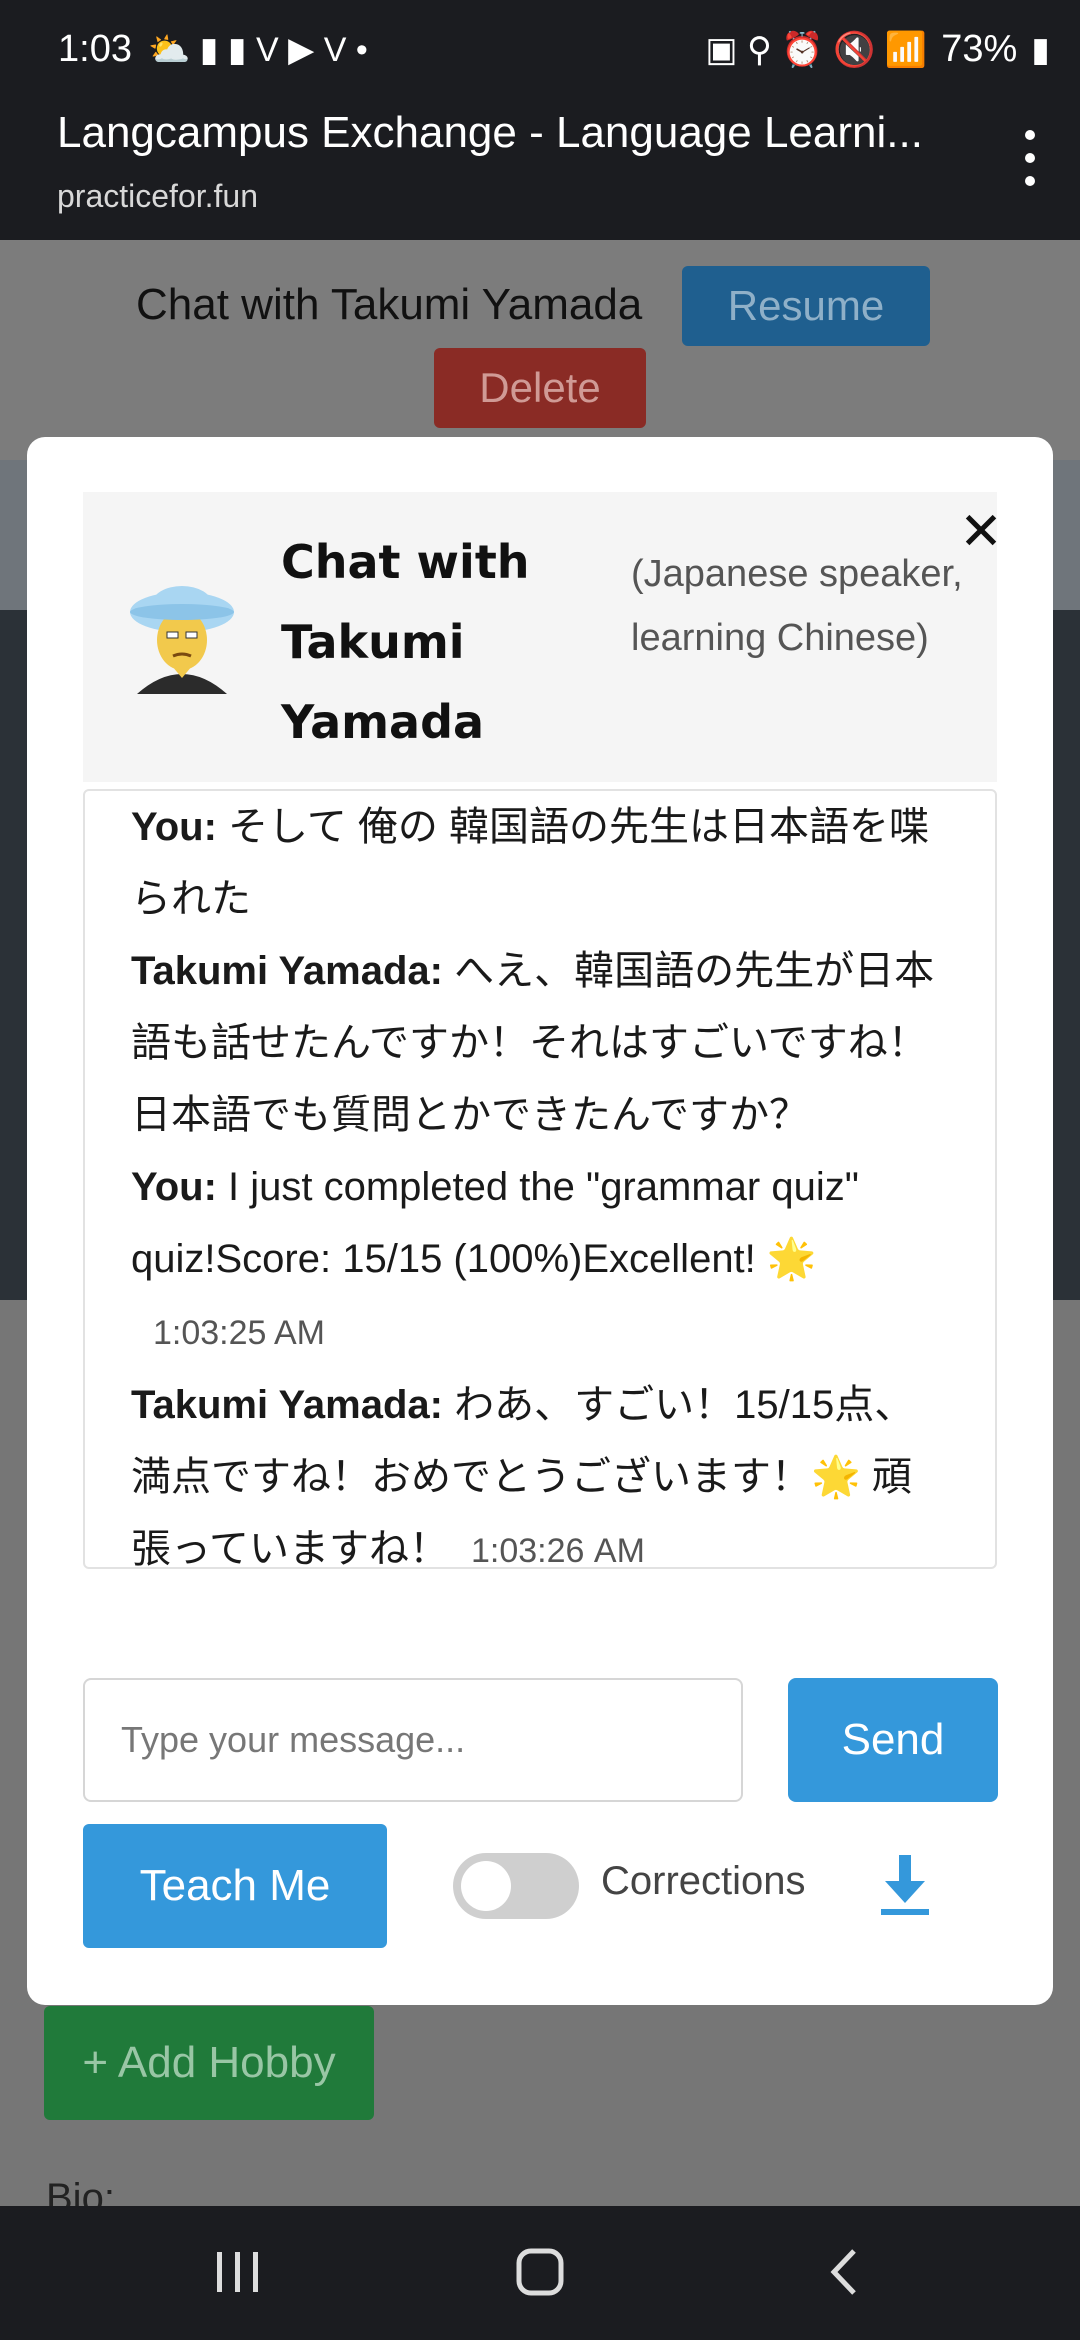 The height and width of the screenshot is (2340, 1080). Describe the element at coordinates (235, 1886) in the screenshot. I see `teach-me-button: Teach Me` at that location.